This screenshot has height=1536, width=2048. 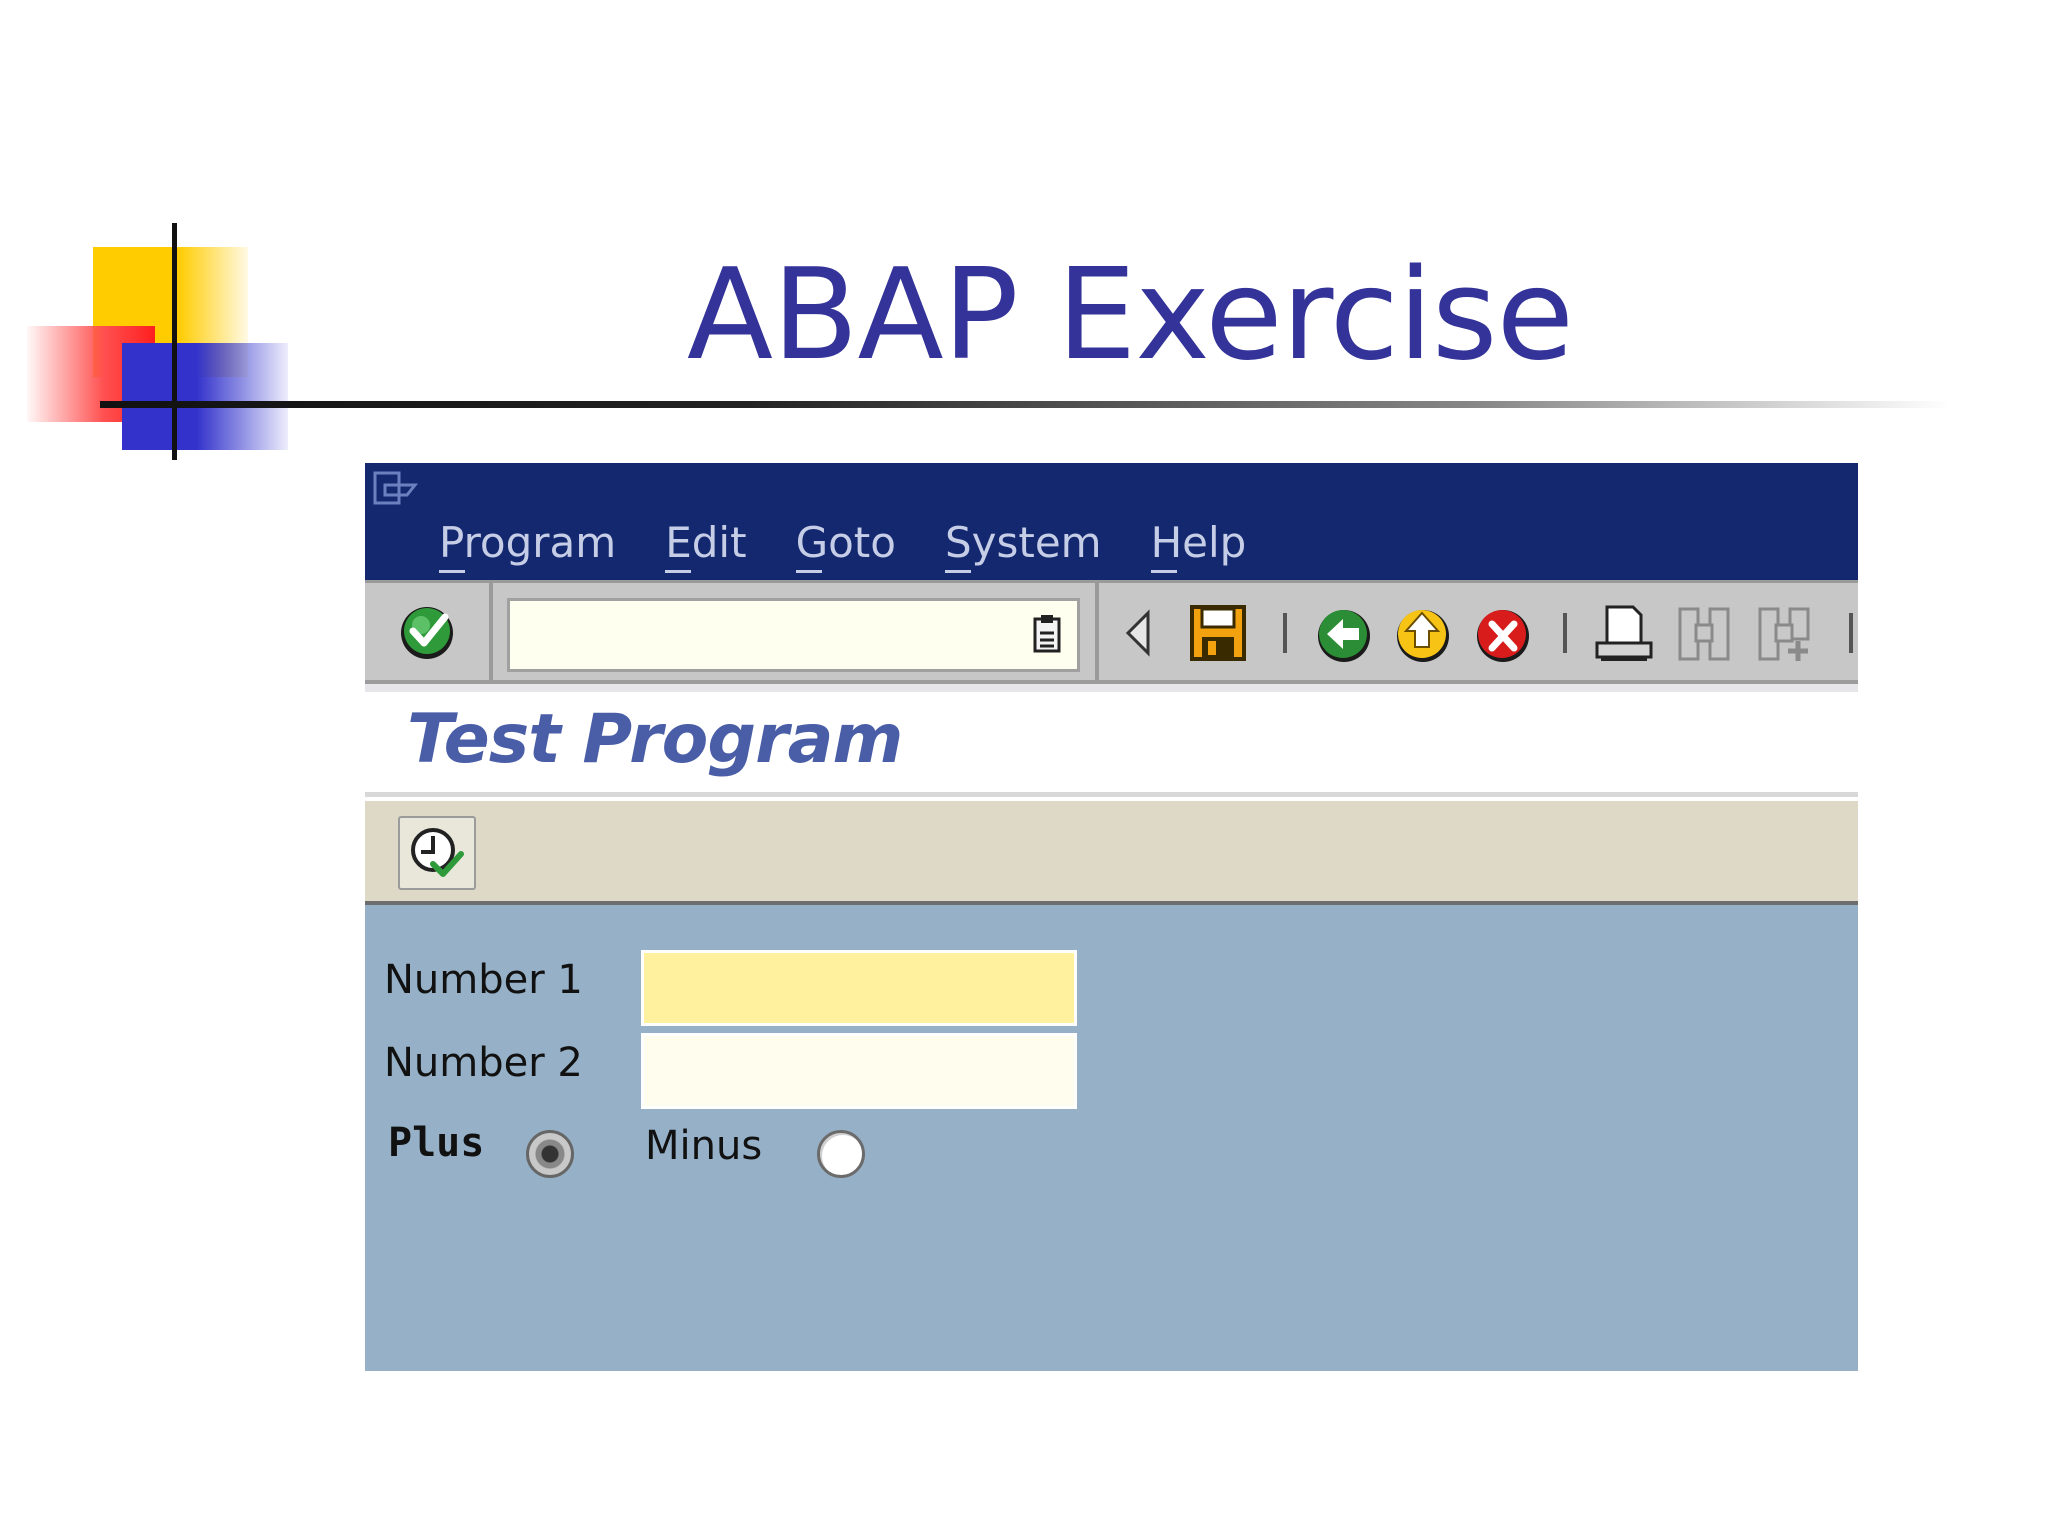 What do you see at coordinates (1111, 688) in the screenshot?
I see `toolbar-shadow` at bounding box center [1111, 688].